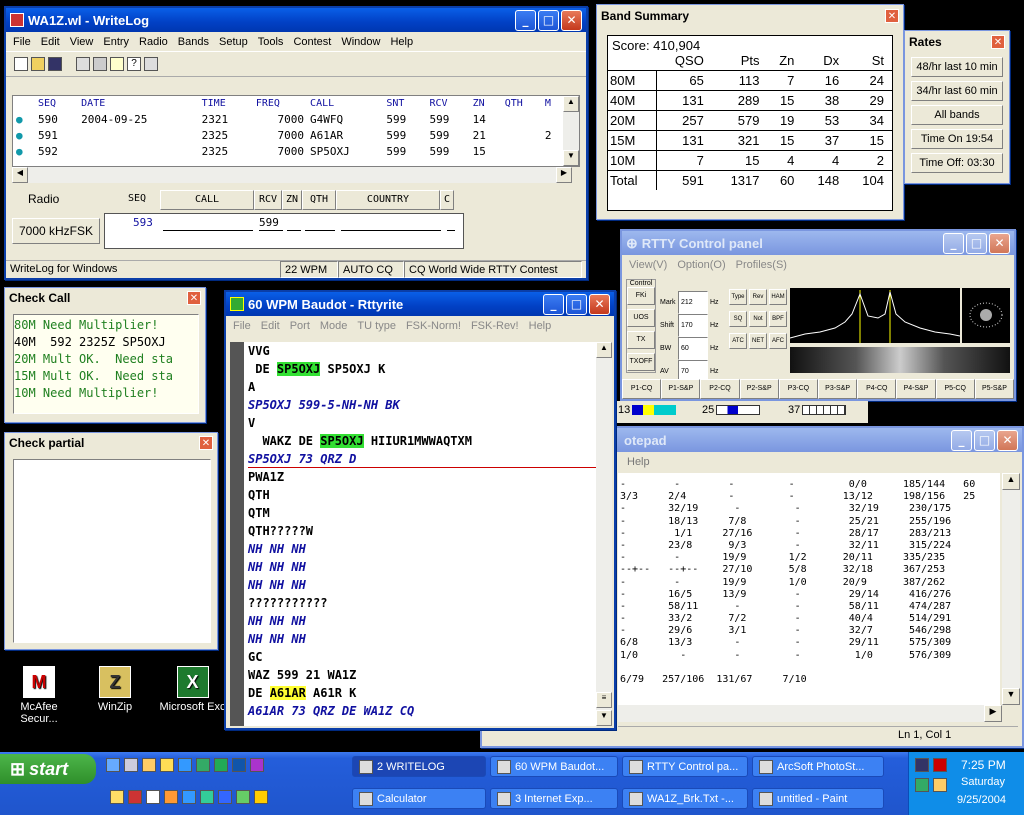 Image resolution: width=1024 pixels, height=815 pixels. I want to click on new-file-icon, so click(21, 64).